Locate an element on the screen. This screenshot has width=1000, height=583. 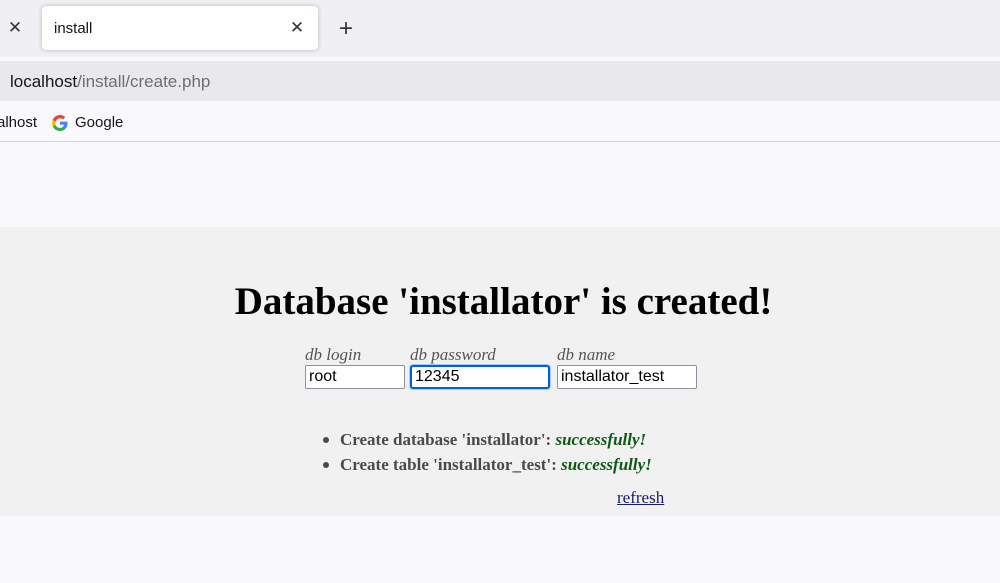
url-text: localhost/install/create.php is located at coordinates (110, 82).